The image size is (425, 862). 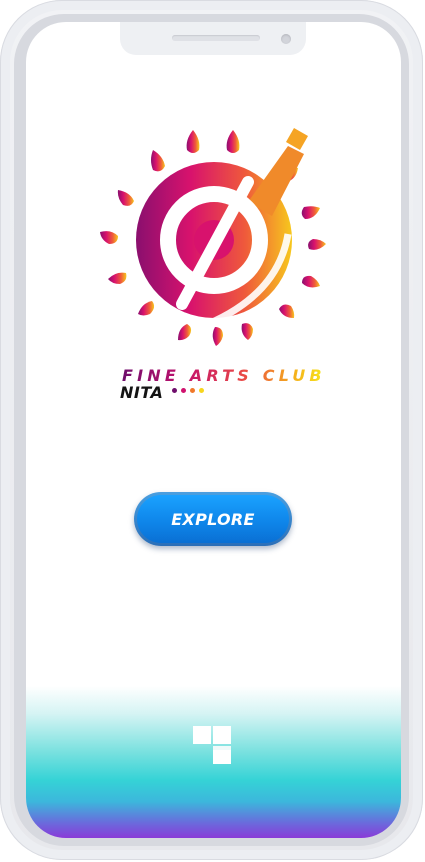 What do you see at coordinates (201, 390) in the screenshot?
I see `dot-yellow` at bounding box center [201, 390].